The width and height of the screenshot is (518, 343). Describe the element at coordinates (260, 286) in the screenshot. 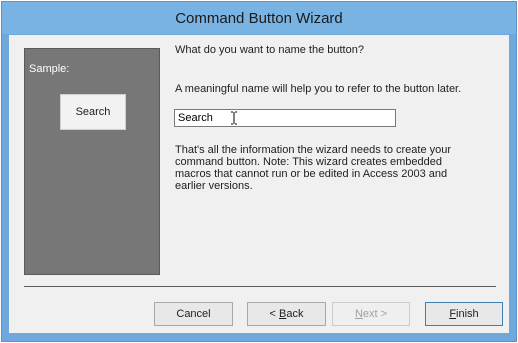

I see `button-row-divider` at that location.